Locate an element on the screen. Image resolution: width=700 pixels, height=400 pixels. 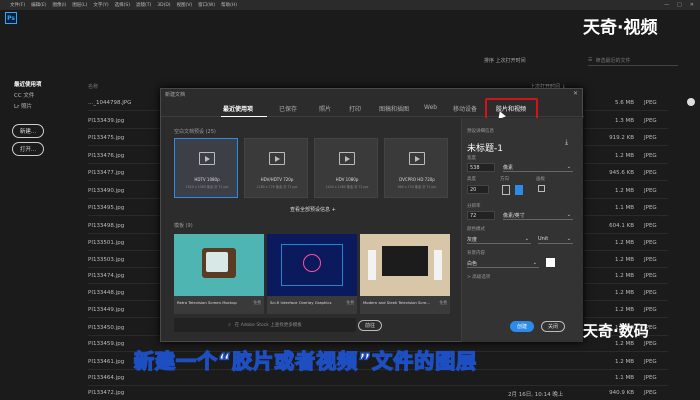
table-row: PI133472.jpg 2月 16日, 10:14 晚上 940.9 KB JPEG is located at coordinates (378, 393).